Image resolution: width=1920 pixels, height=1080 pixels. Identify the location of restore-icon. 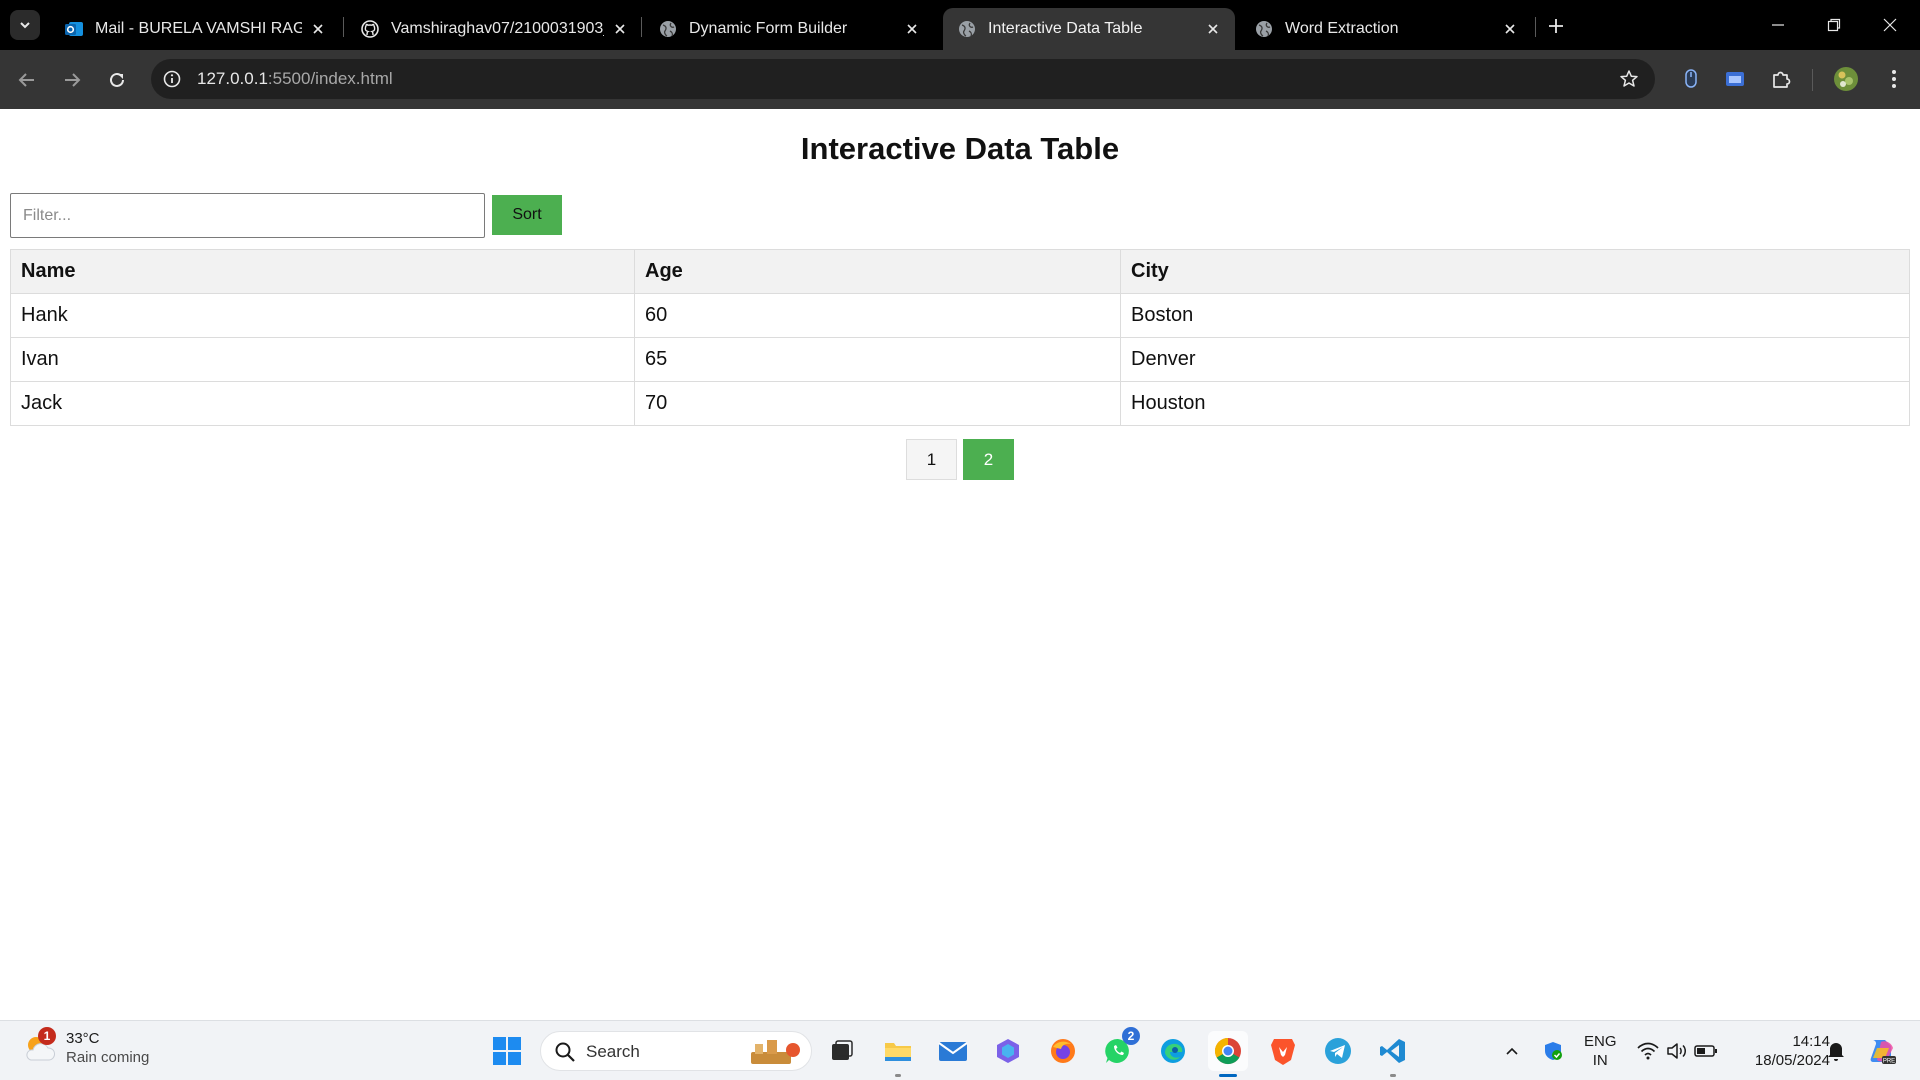
(1834, 25).